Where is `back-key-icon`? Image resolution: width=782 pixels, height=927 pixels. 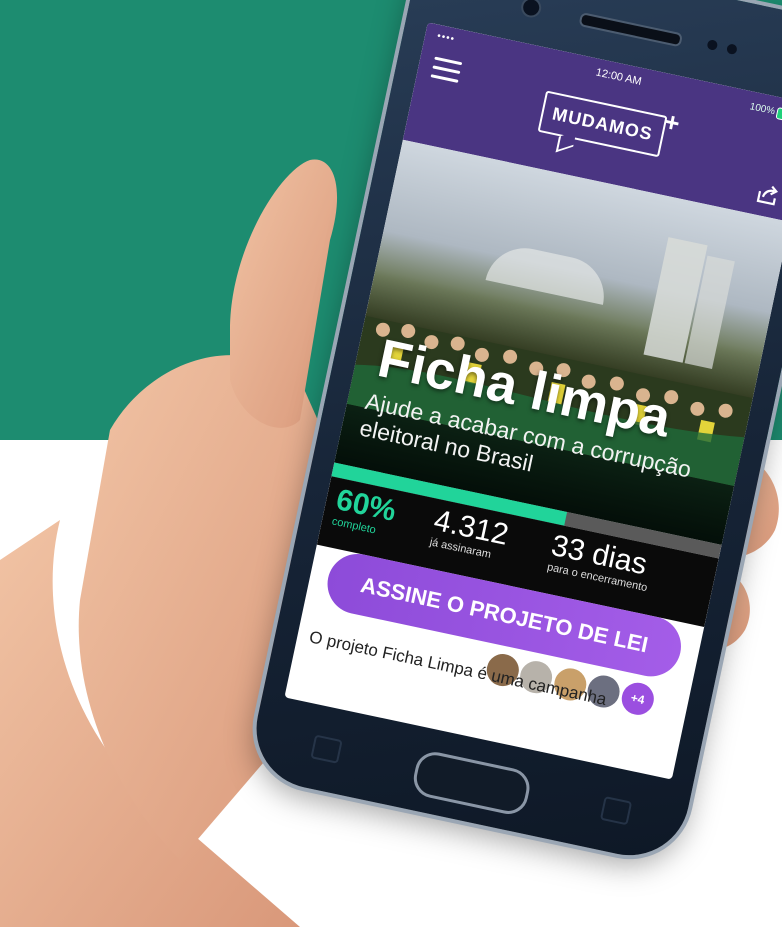 back-key-icon is located at coordinates (326, 749).